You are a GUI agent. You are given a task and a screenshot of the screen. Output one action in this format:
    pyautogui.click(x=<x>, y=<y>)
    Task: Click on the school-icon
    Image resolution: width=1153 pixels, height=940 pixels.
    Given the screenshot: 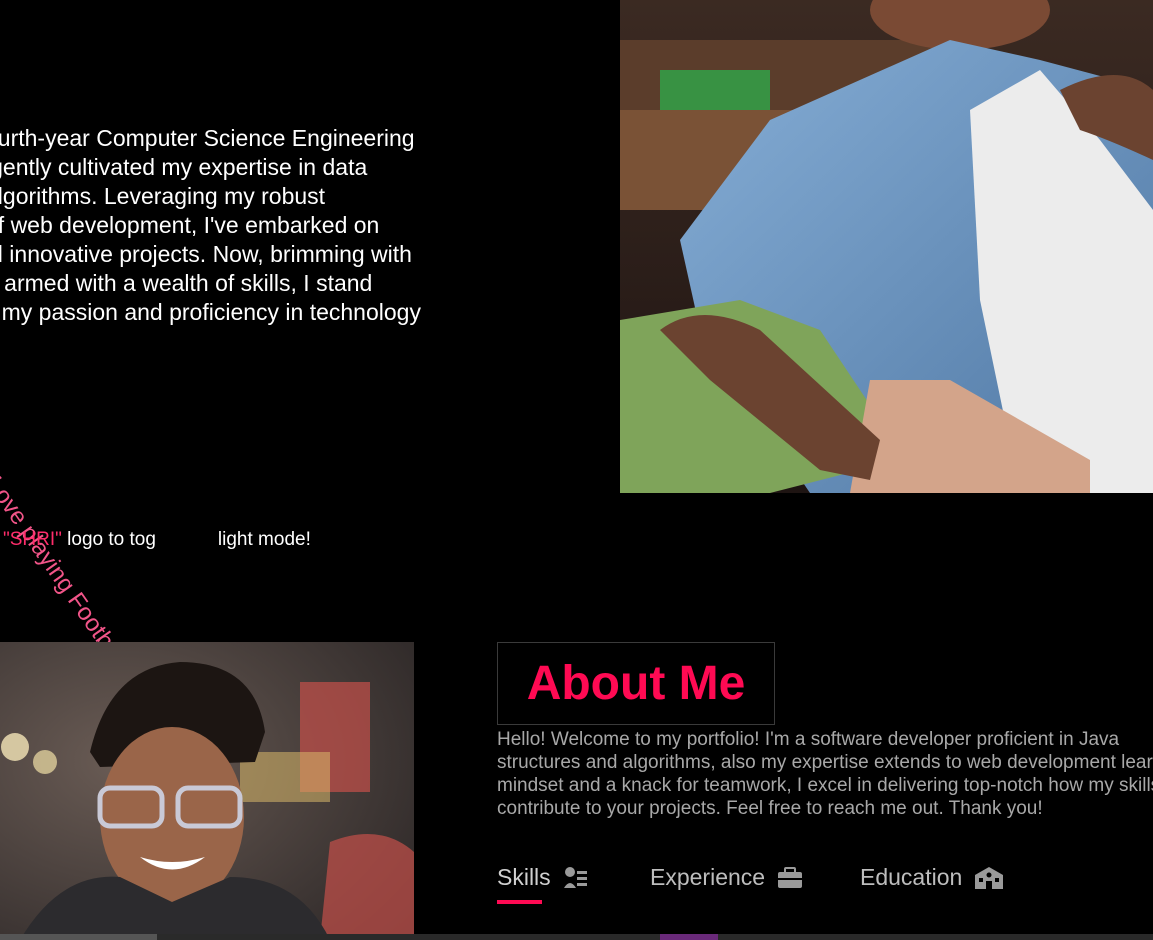 What is the action you would take?
    pyautogui.click(x=989, y=878)
    